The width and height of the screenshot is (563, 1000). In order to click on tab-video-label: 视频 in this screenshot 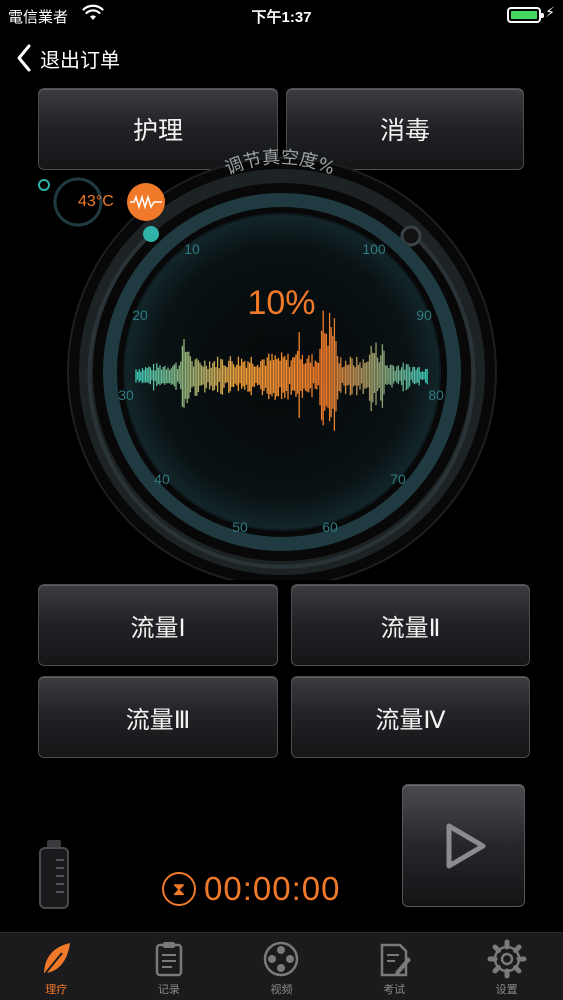, I will do `click(281, 990)`.